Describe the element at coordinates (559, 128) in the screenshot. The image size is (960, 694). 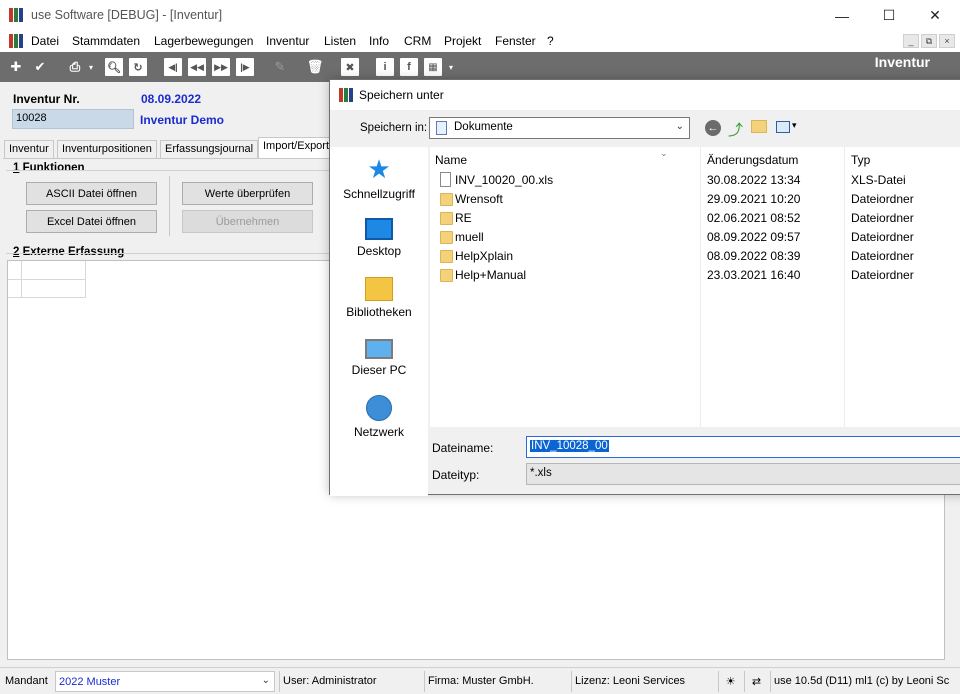
I see `save-in-select: Dokumente ⌄` at that location.